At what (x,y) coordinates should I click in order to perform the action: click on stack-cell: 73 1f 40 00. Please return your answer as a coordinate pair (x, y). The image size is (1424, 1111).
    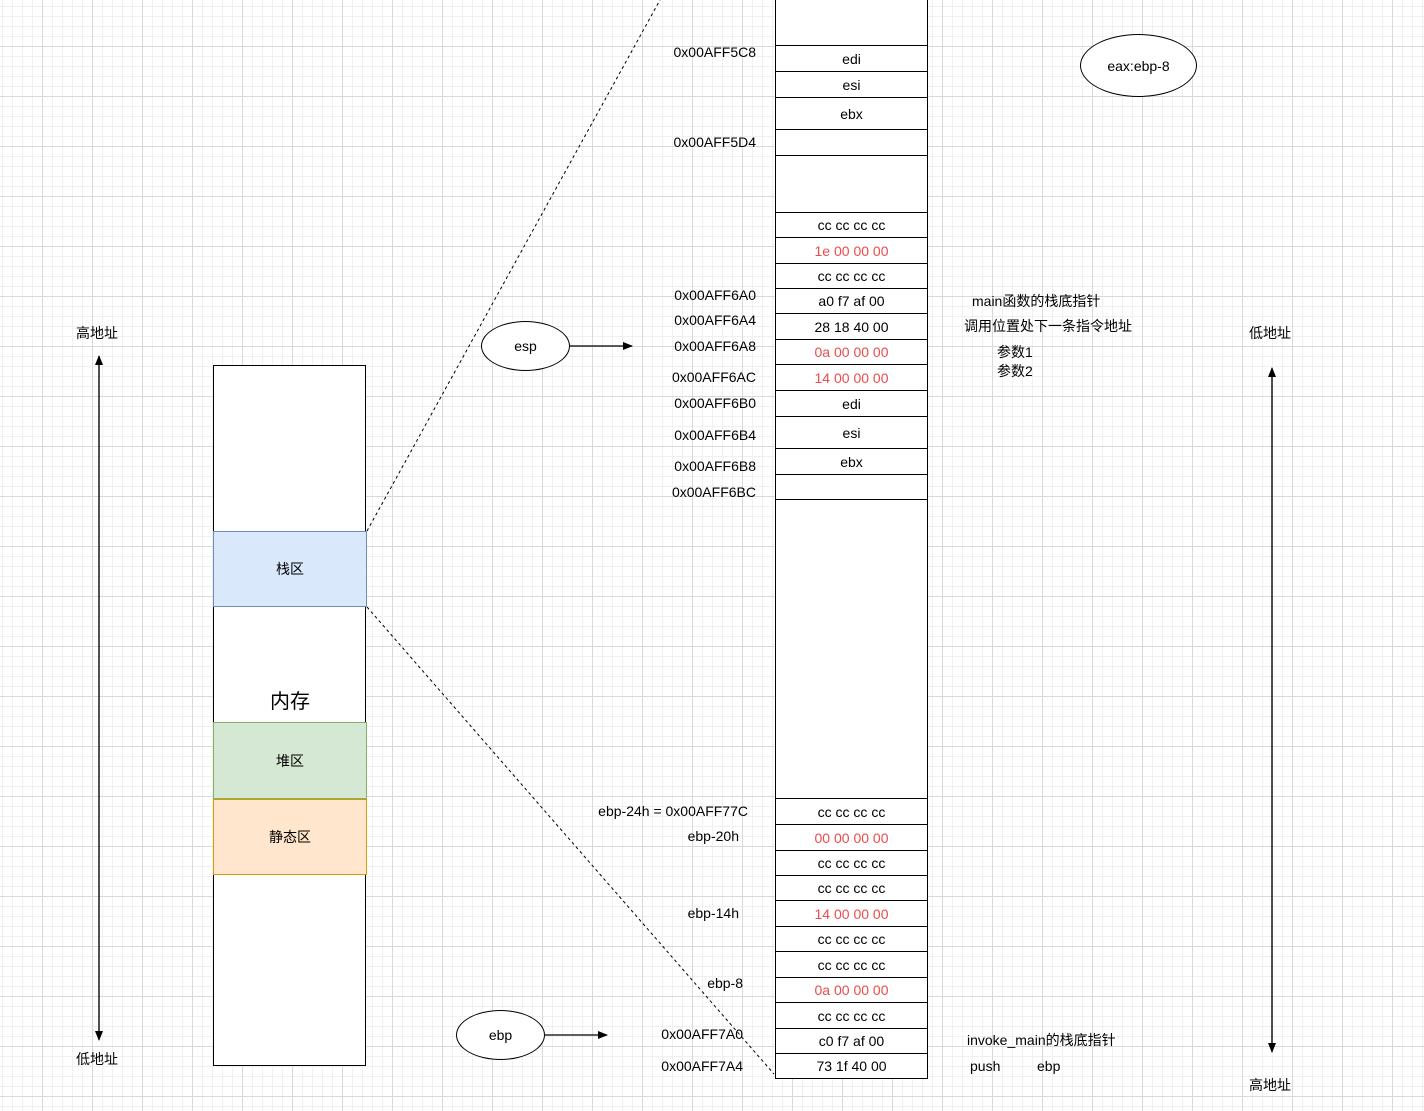
    Looking at the image, I should click on (851, 1066).